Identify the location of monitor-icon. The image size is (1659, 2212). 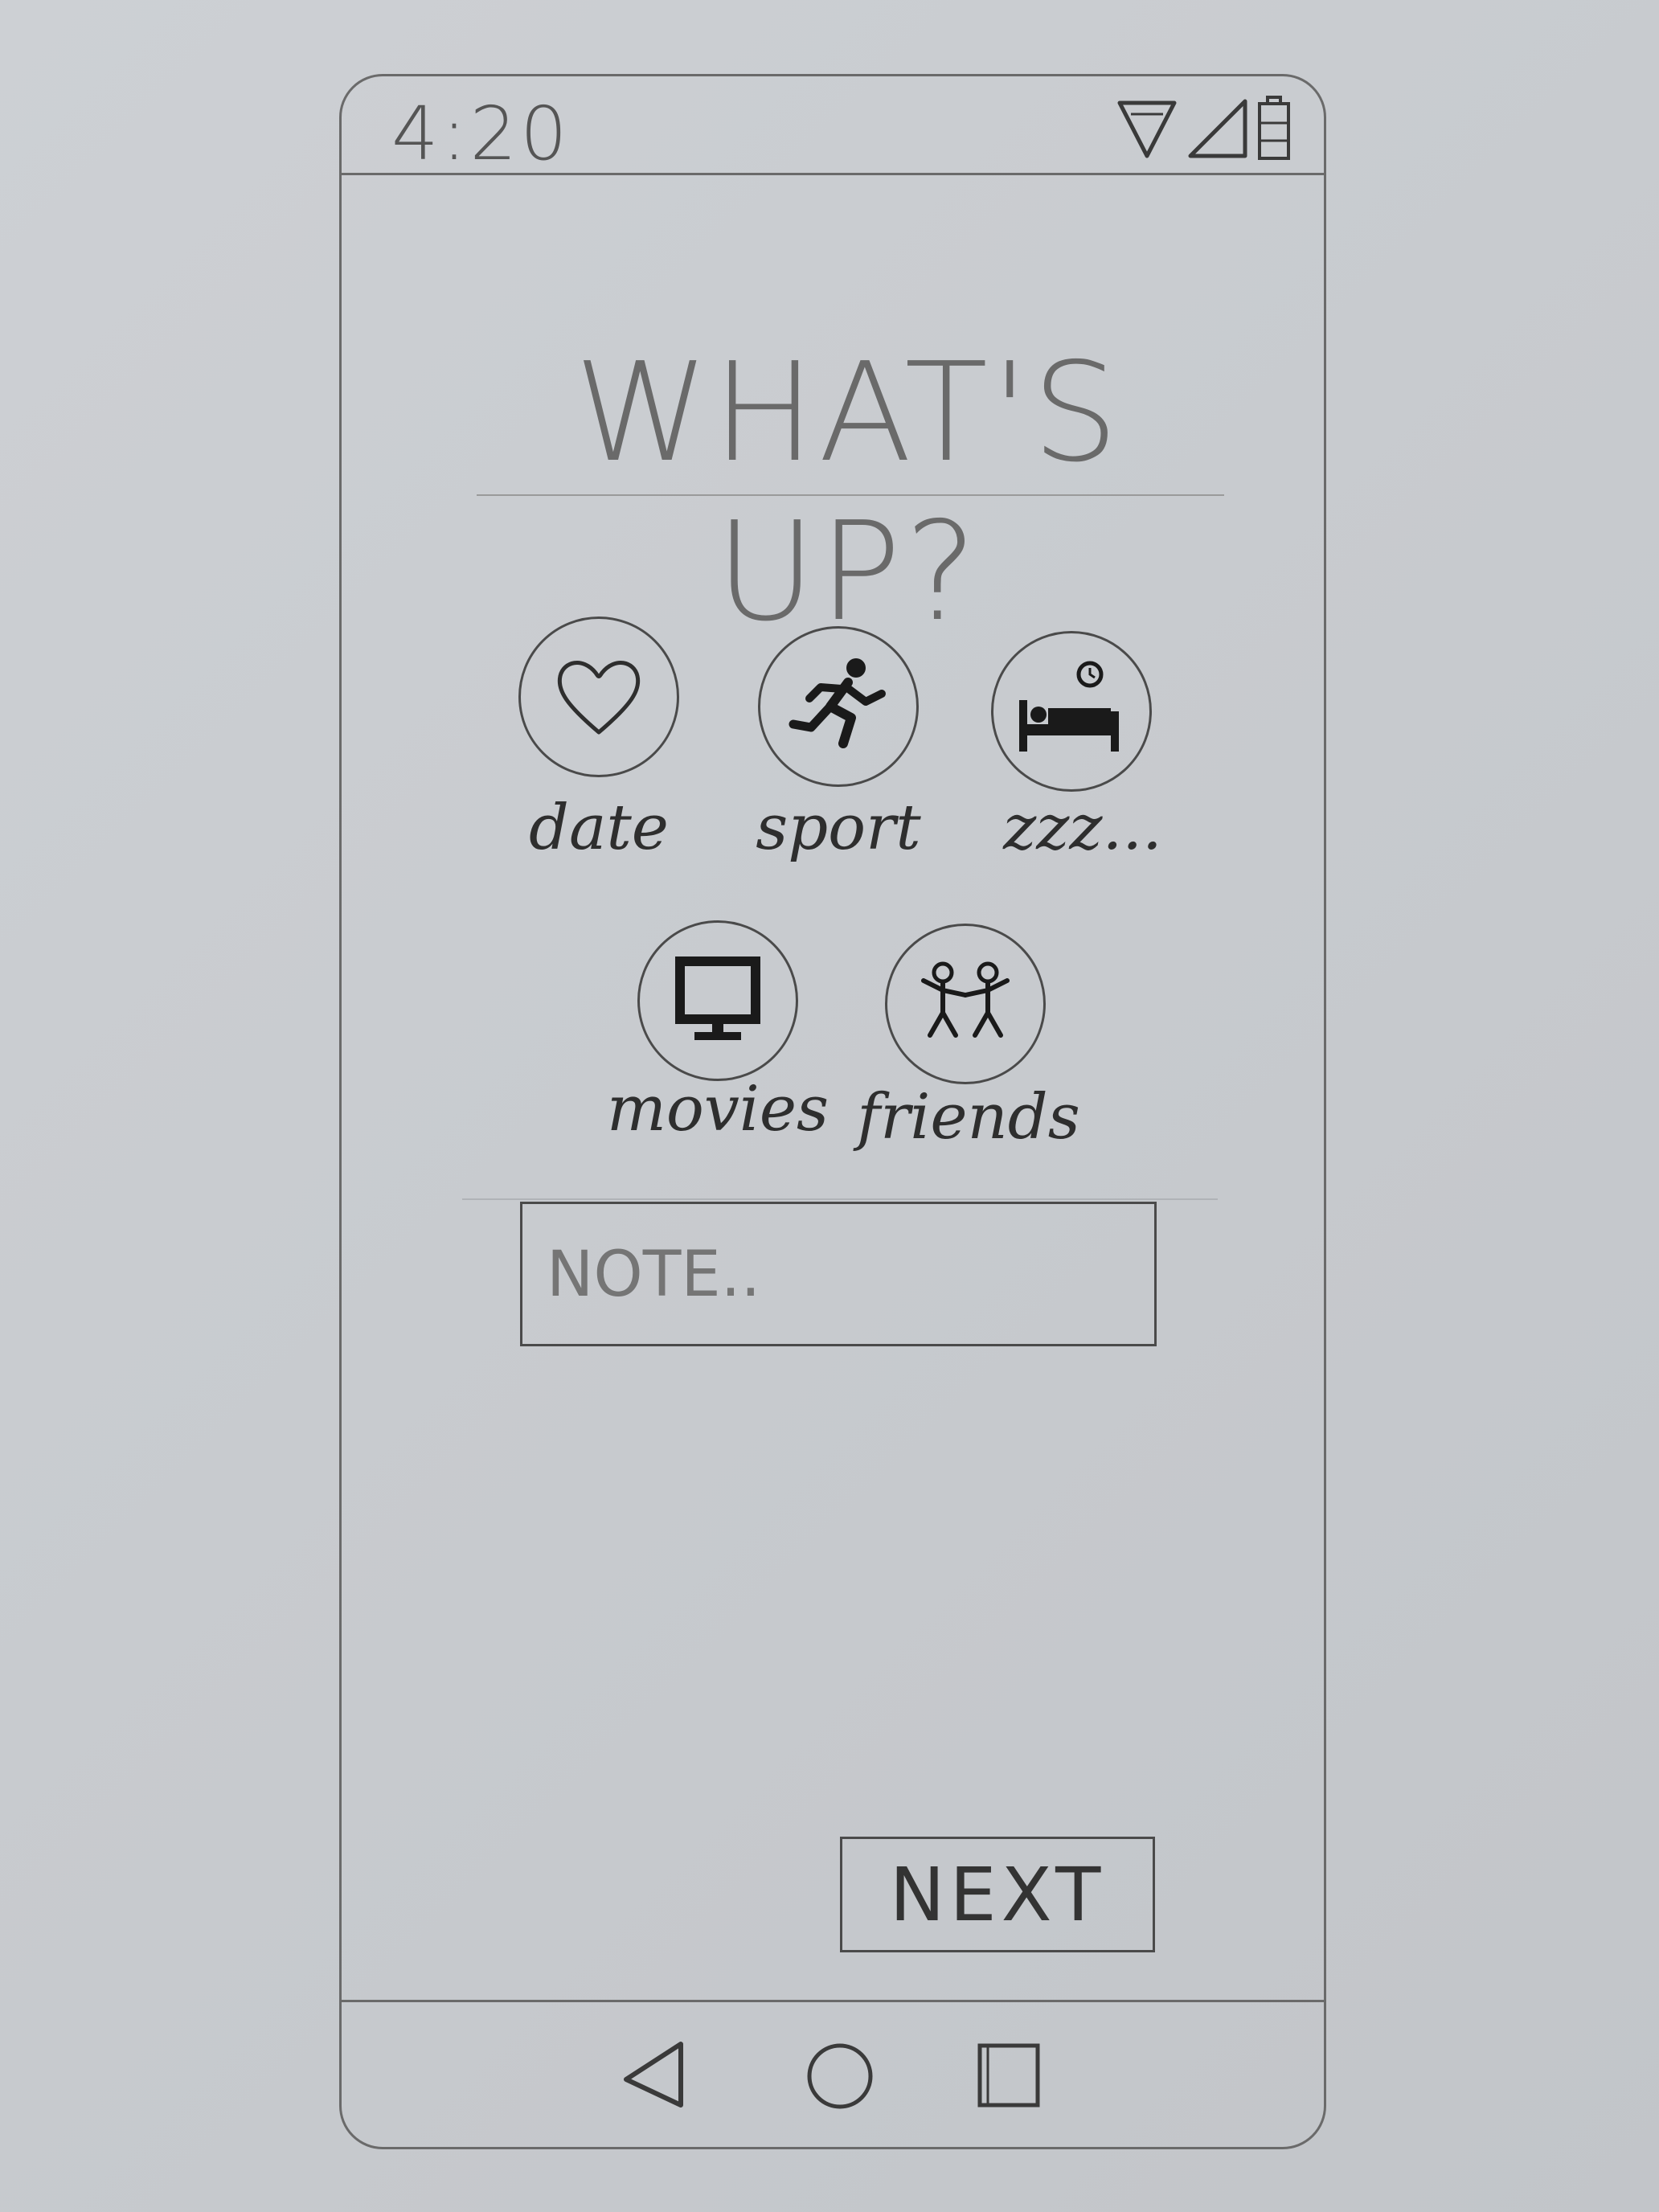
(717, 998).